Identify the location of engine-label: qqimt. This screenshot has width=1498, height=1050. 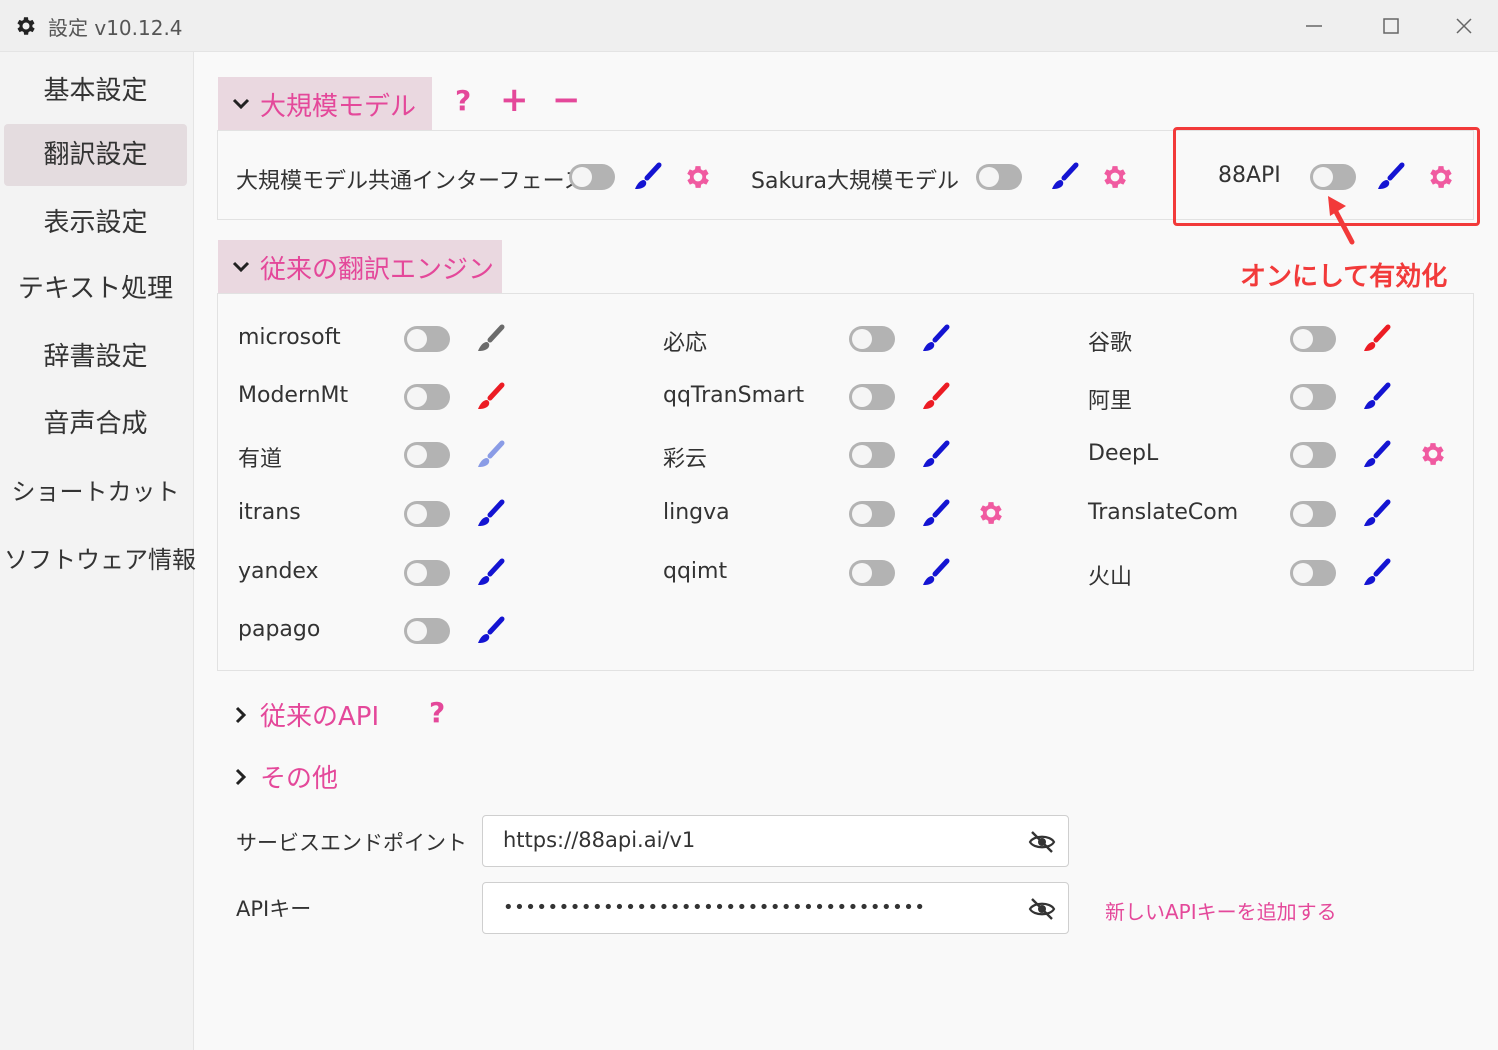
(695, 571).